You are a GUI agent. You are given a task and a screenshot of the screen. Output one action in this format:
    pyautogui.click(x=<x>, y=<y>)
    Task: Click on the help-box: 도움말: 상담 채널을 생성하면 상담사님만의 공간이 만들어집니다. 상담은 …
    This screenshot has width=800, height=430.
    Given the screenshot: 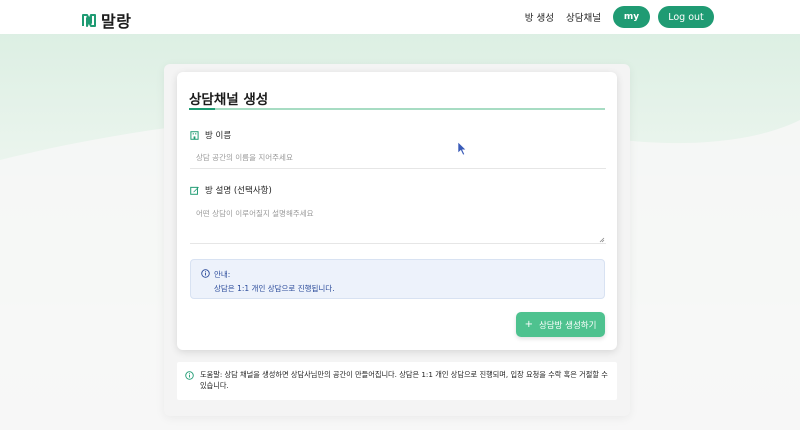 What is the action you would take?
    pyautogui.click(x=397, y=381)
    